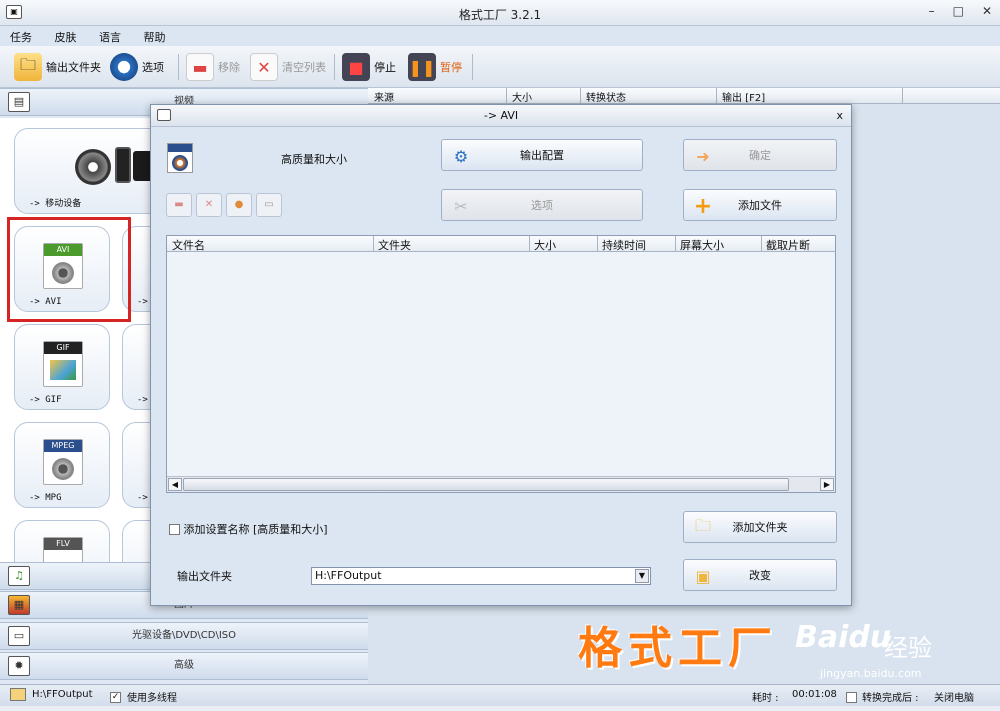  I want to click on clip-options-button: ✂ 选项, so click(542, 205).